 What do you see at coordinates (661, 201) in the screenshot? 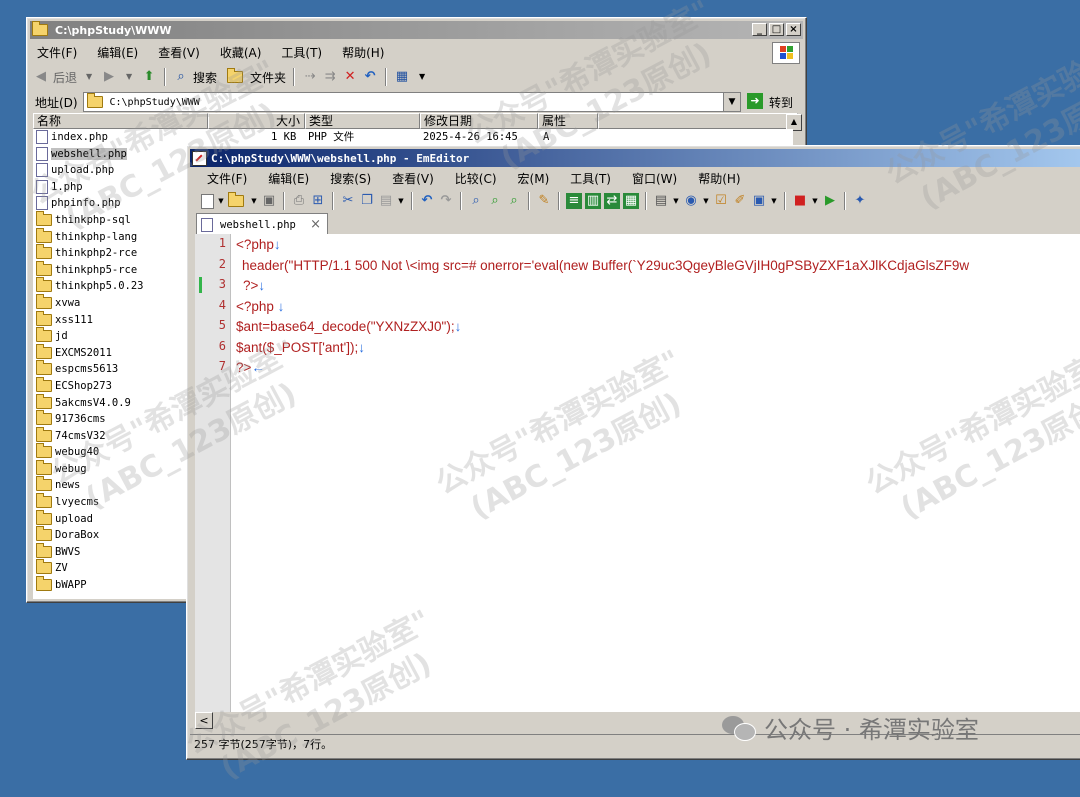
I see `document-icon: ▤` at bounding box center [661, 201].